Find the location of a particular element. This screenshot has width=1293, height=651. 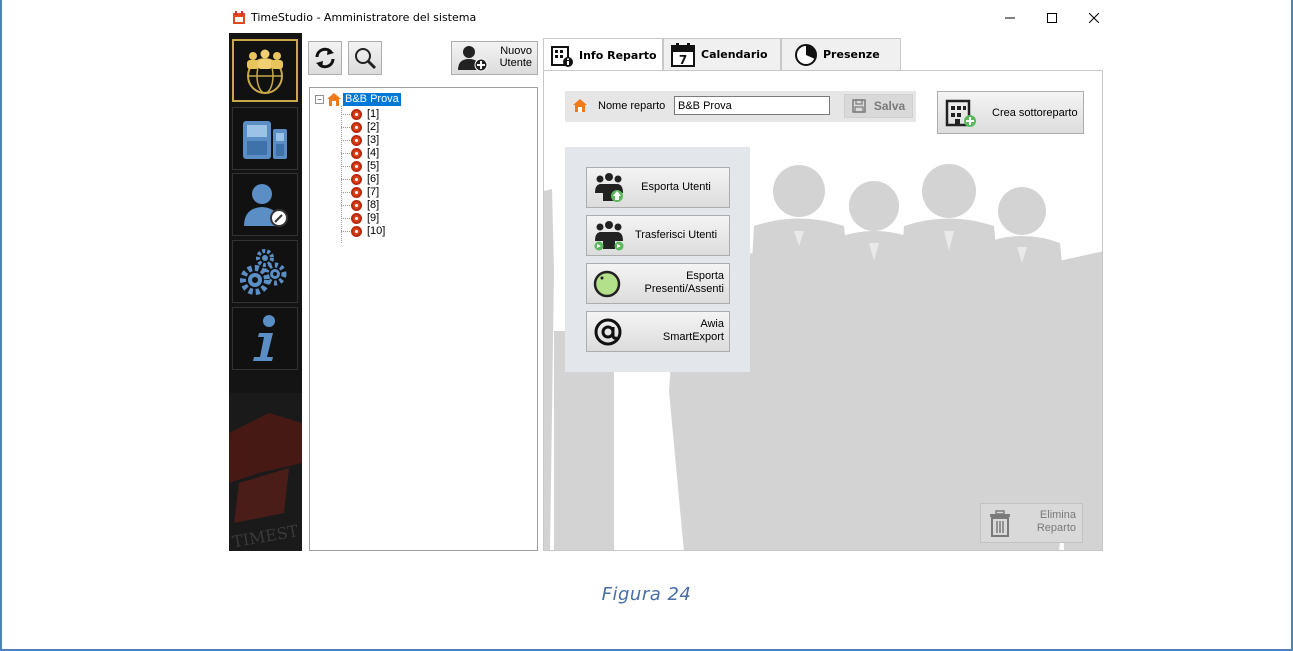

export-users-icon is located at coordinates (609, 187).